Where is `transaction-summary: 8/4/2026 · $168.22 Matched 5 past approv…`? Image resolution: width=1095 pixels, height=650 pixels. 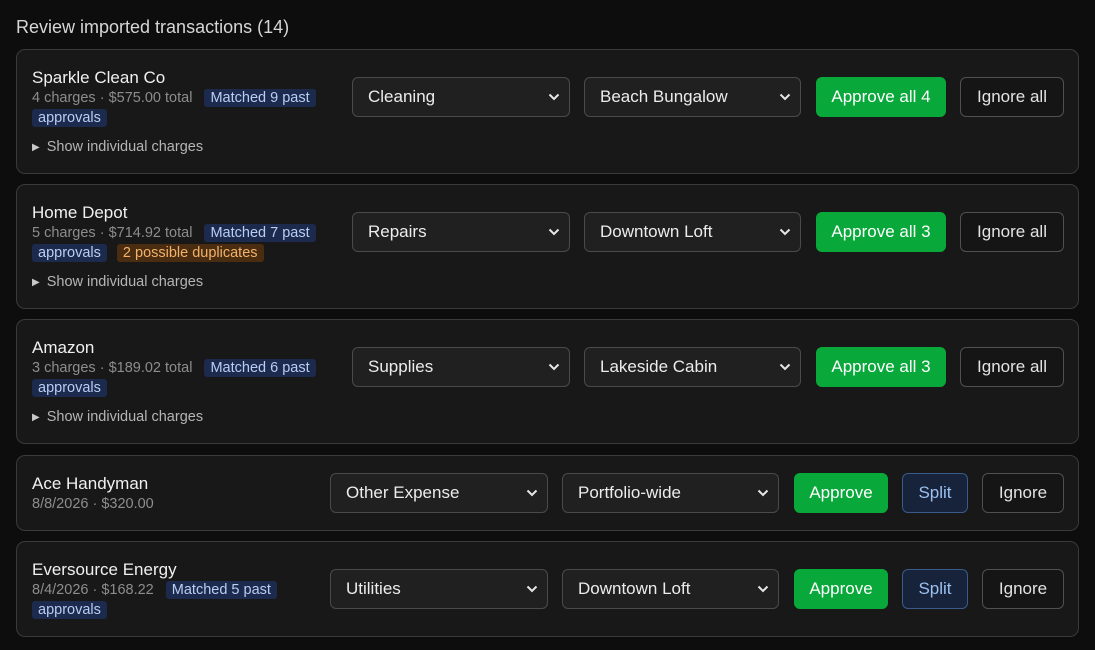
transaction-summary: 8/4/2026 · $168.22 Matched 5 past approv… is located at coordinates (167, 600).